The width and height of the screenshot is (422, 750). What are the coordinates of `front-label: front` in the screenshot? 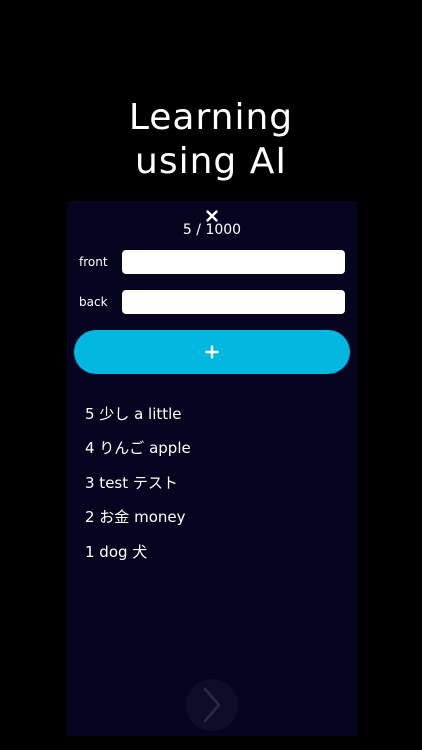 It's located at (93, 262).